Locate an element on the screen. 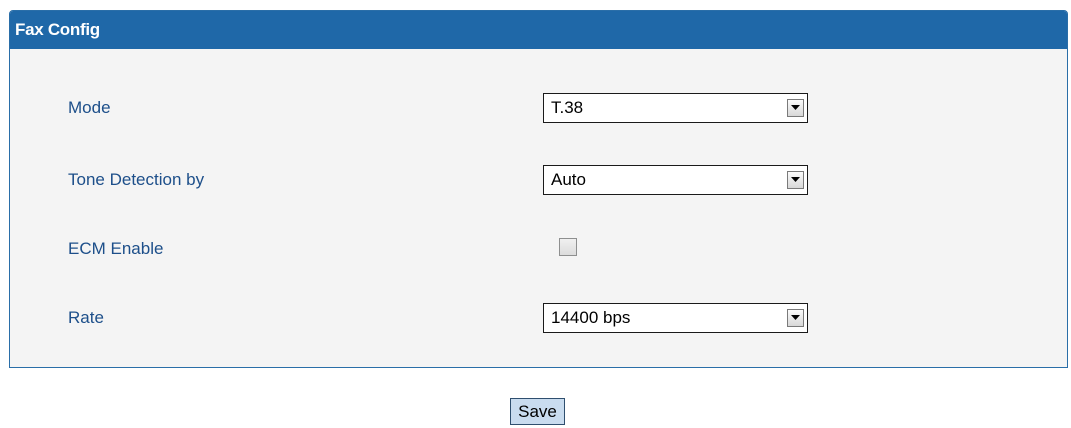 This screenshot has height=428, width=1071. rate-select-value: 14400 bps is located at coordinates (591, 317).